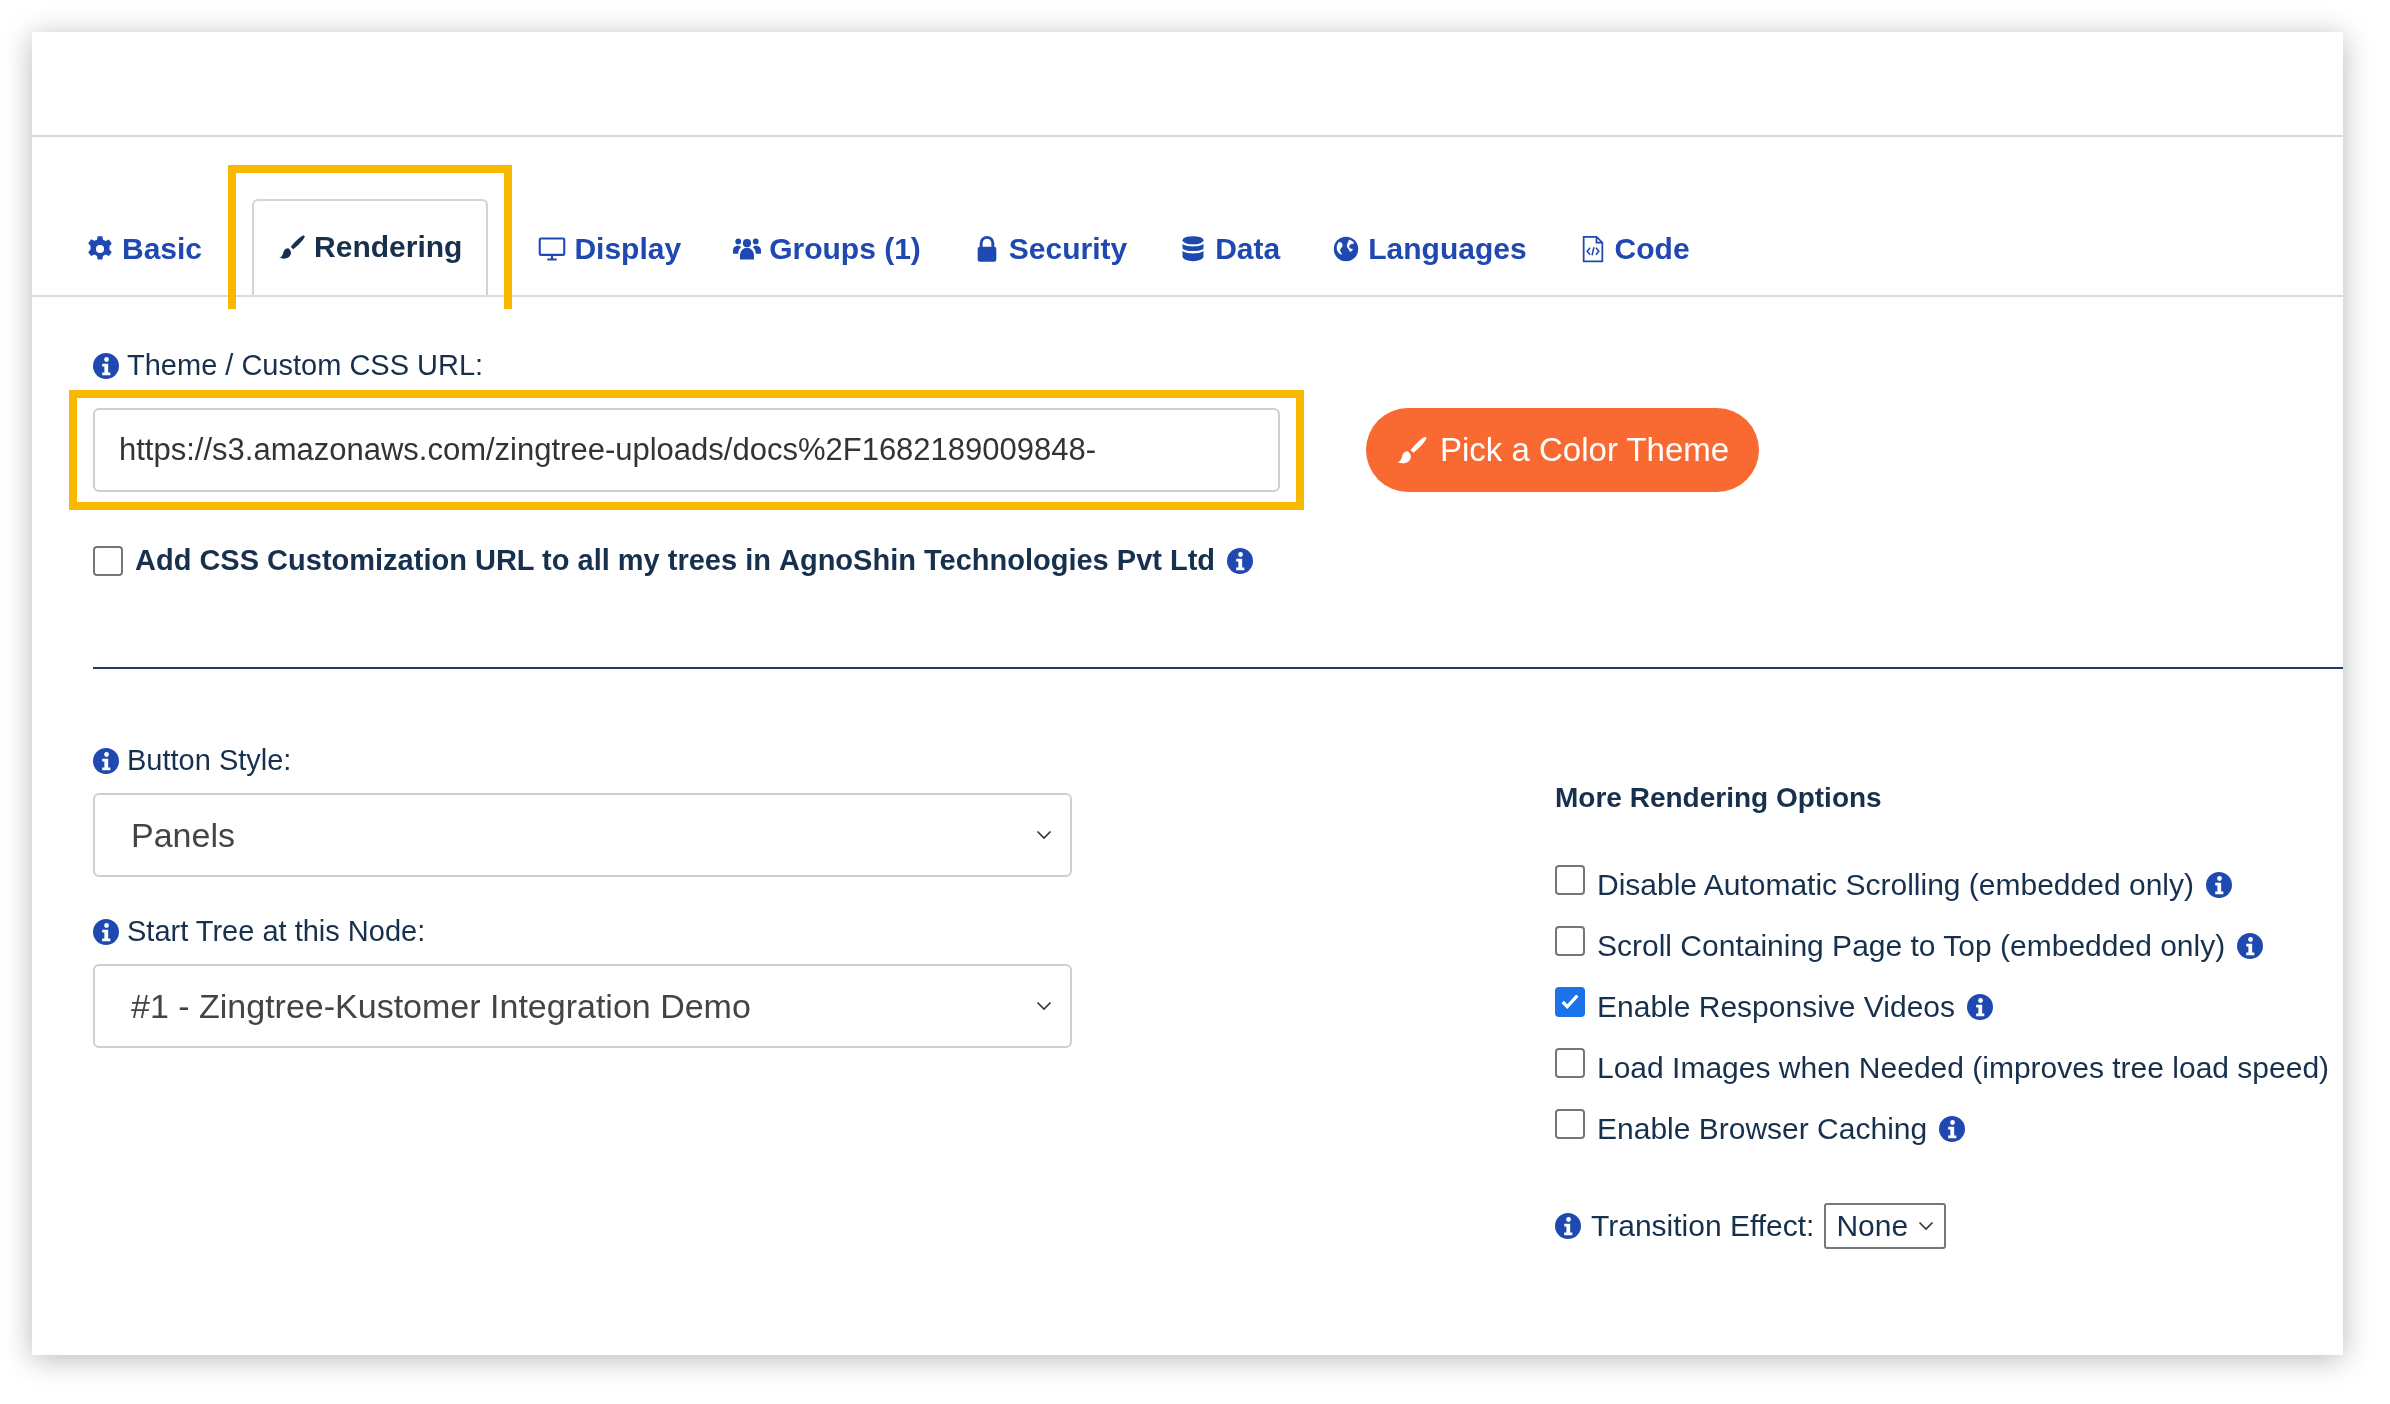 The width and height of the screenshot is (2390, 1404). Describe the element at coordinates (1776, 1006) in the screenshot. I see `checkbox-label: Enable Responsive Videos` at that location.